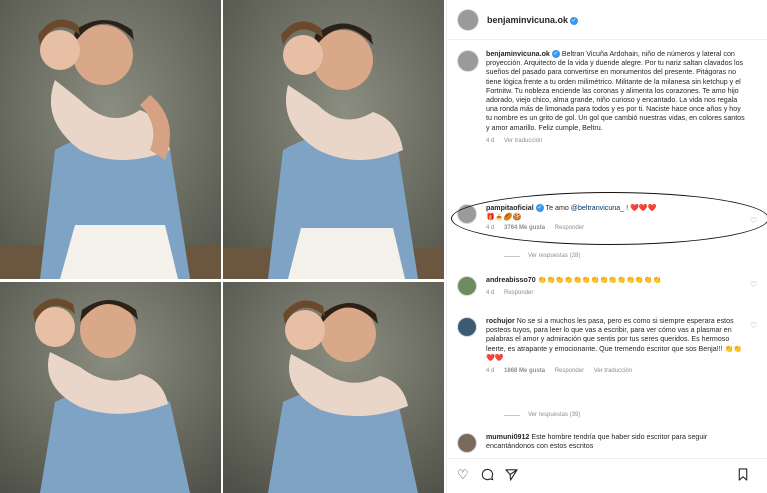 The width and height of the screenshot is (767, 493). Describe the element at coordinates (518, 54) in the screenshot. I see `caption-username: benjaminvicuna.ok` at that location.